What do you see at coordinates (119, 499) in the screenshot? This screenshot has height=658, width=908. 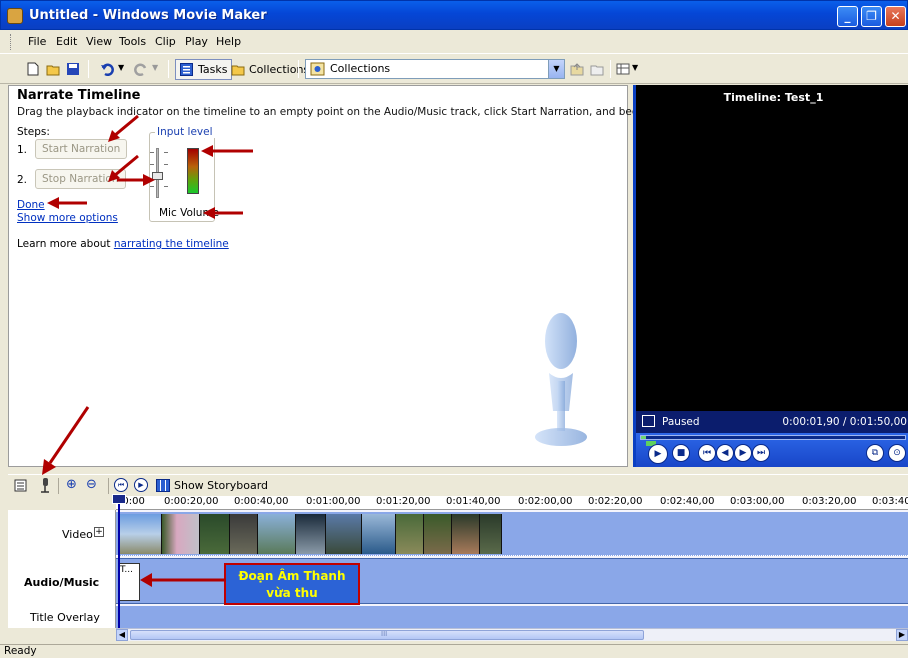 I see `playback-indicator-handle` at bounding box center [119, 499].